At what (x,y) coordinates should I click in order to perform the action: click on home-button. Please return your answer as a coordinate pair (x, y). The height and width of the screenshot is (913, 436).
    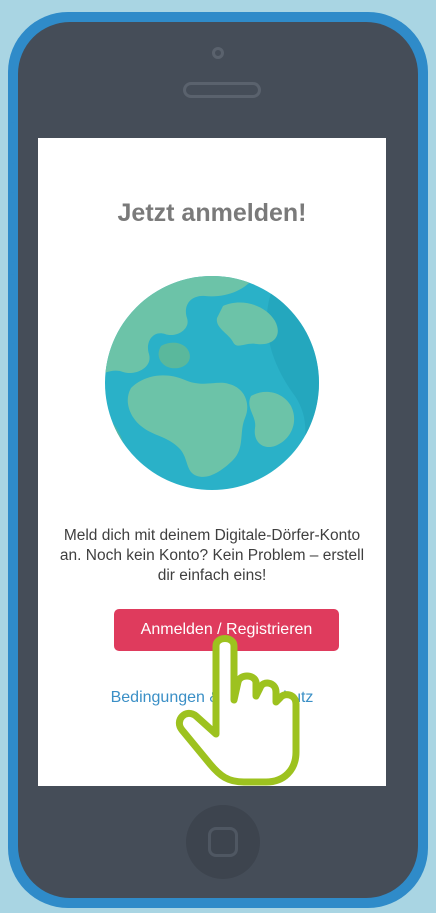
    Looking at the image, I should click on (223, 842).